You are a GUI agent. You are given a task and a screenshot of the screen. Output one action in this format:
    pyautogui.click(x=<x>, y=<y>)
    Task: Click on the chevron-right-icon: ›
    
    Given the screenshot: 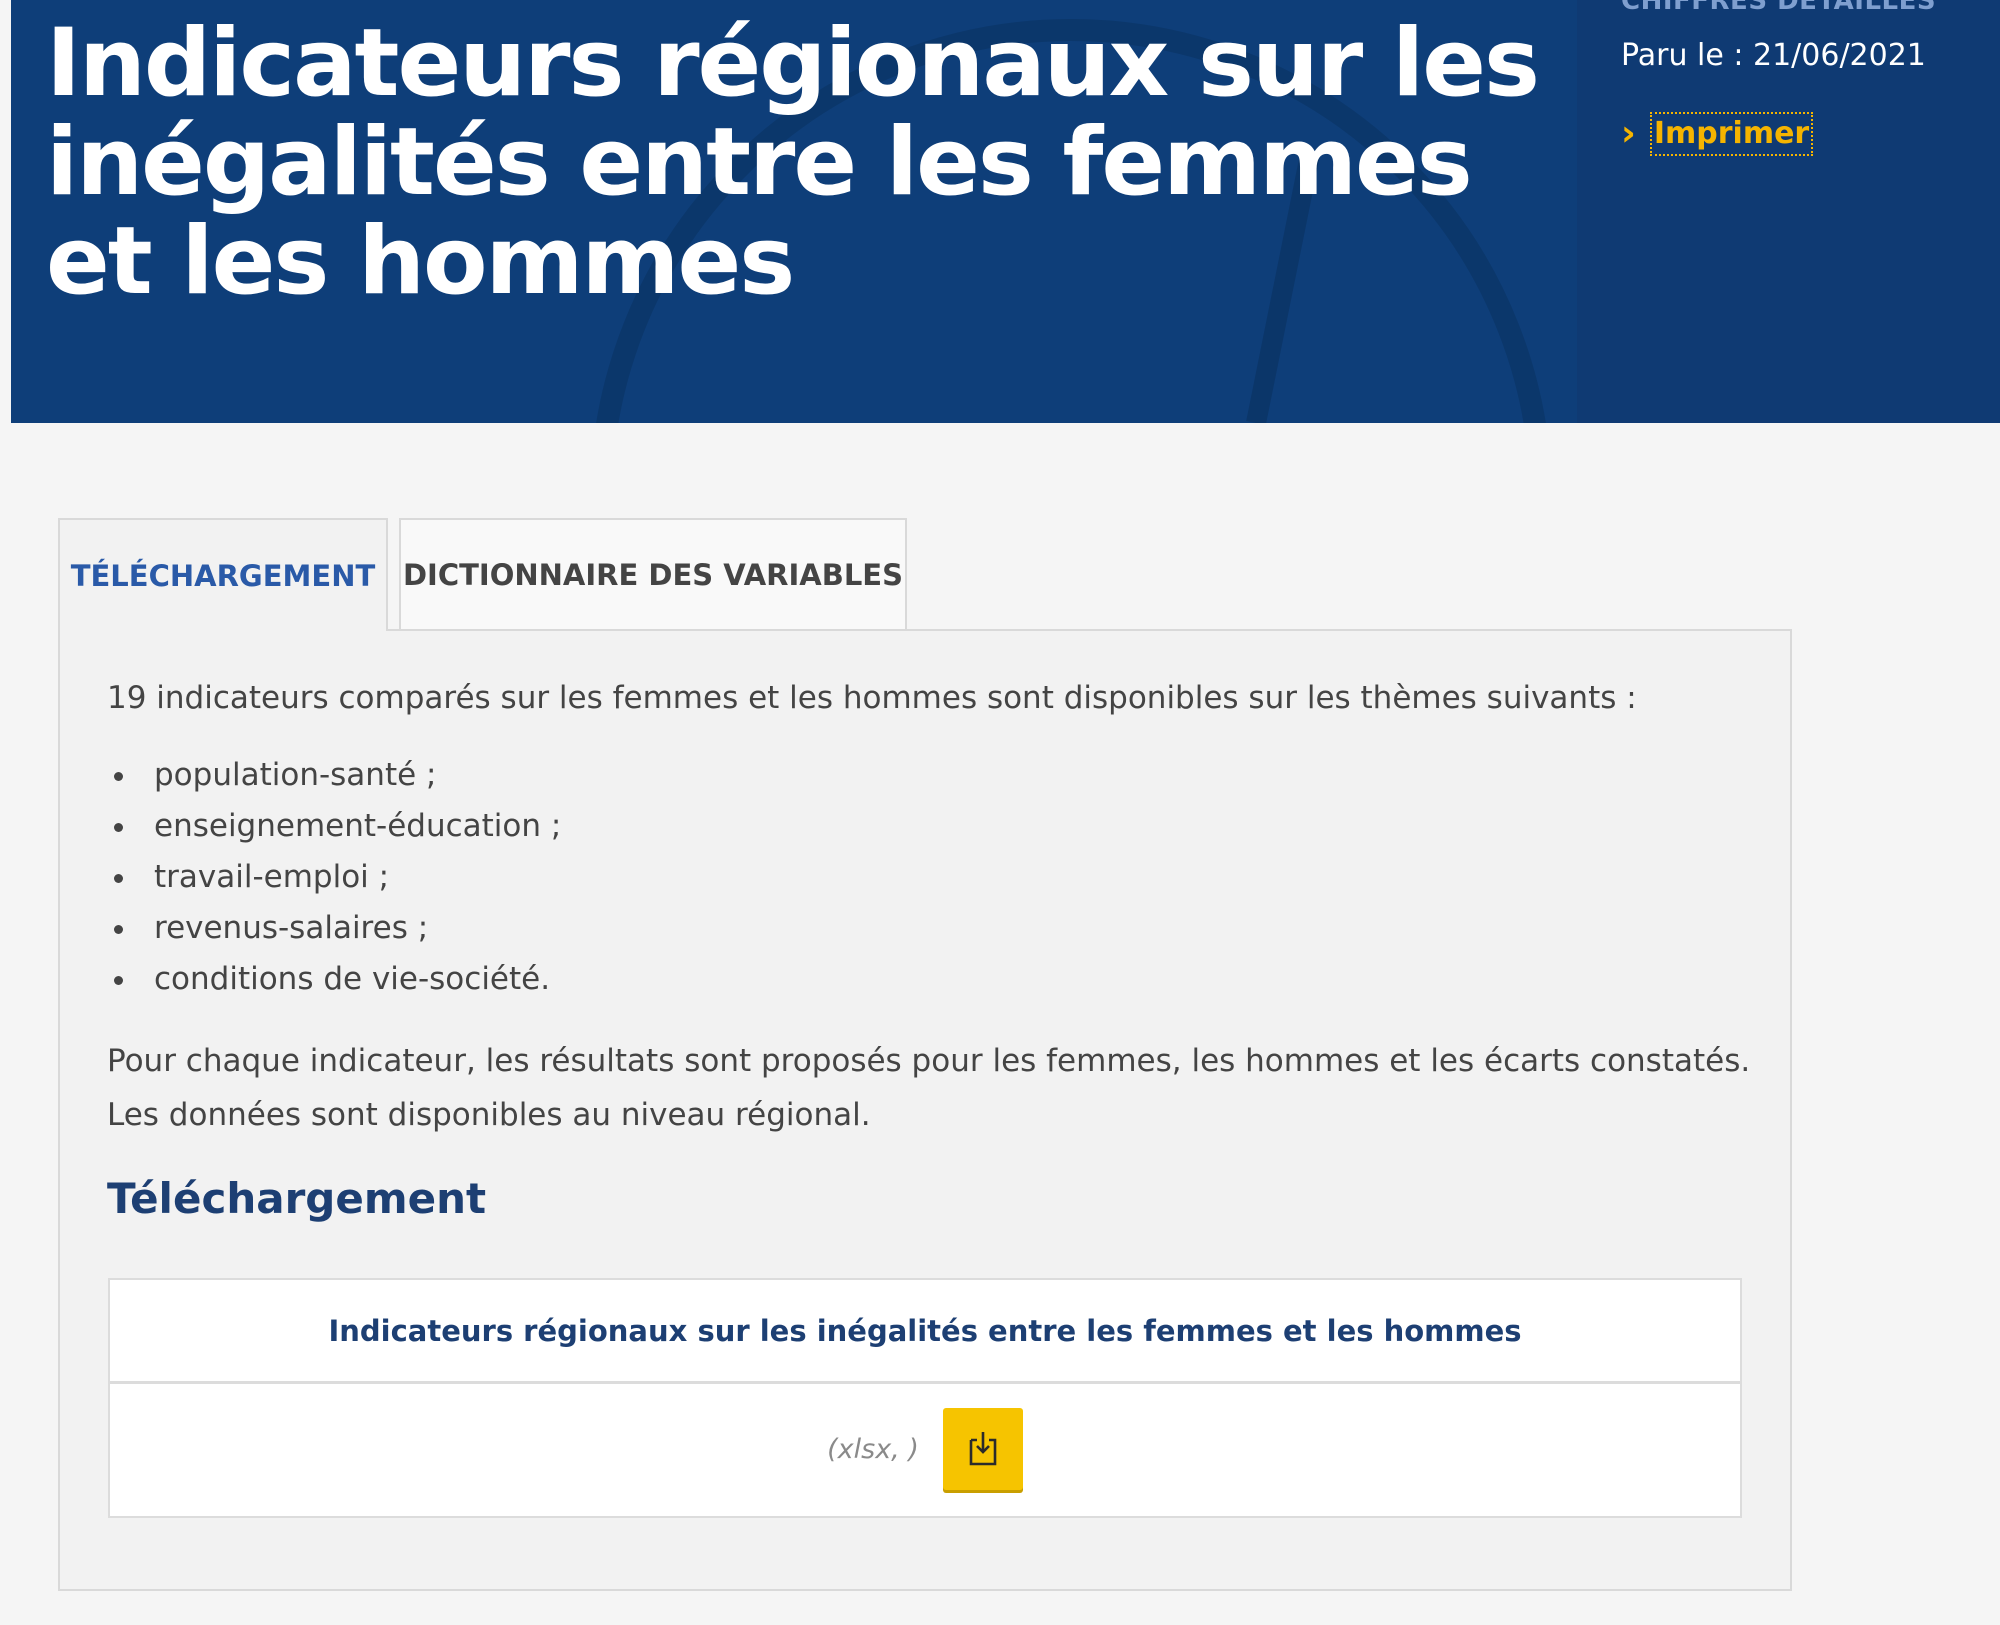 What is the action you would take?
    pyautogui.click(x=1628, y=133)
    